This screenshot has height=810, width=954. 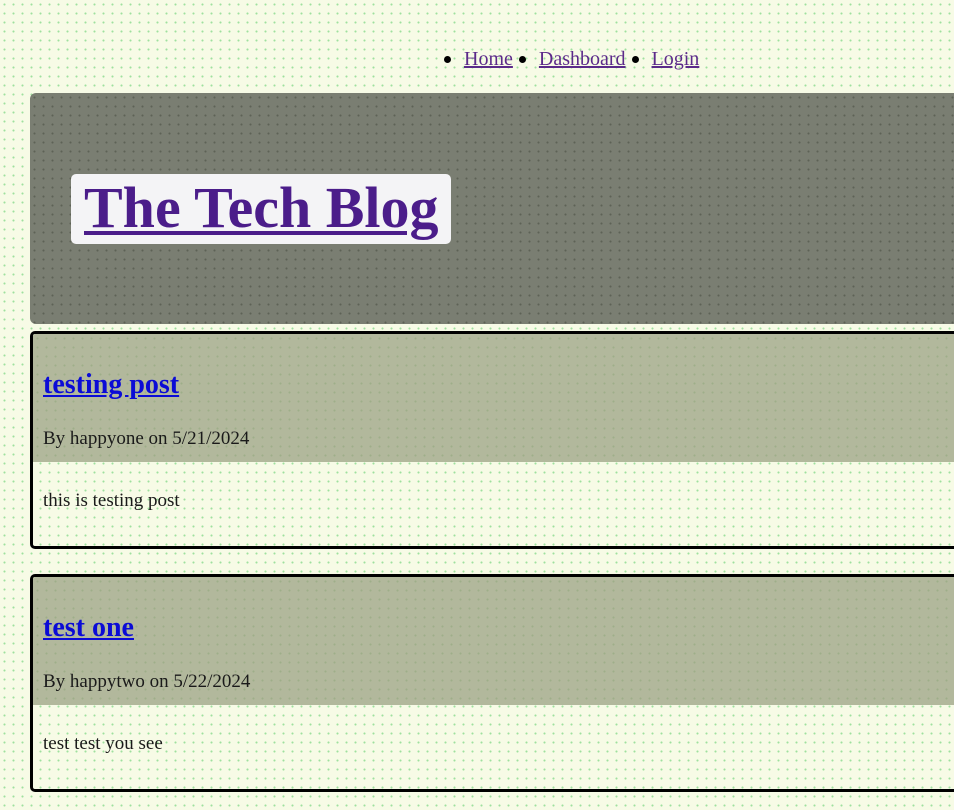 What do you see at coordinates (147, 681) in the screenshot?
I see `post-meta: By happytwo on 5/22/2024` at bounding box center [147, 681].